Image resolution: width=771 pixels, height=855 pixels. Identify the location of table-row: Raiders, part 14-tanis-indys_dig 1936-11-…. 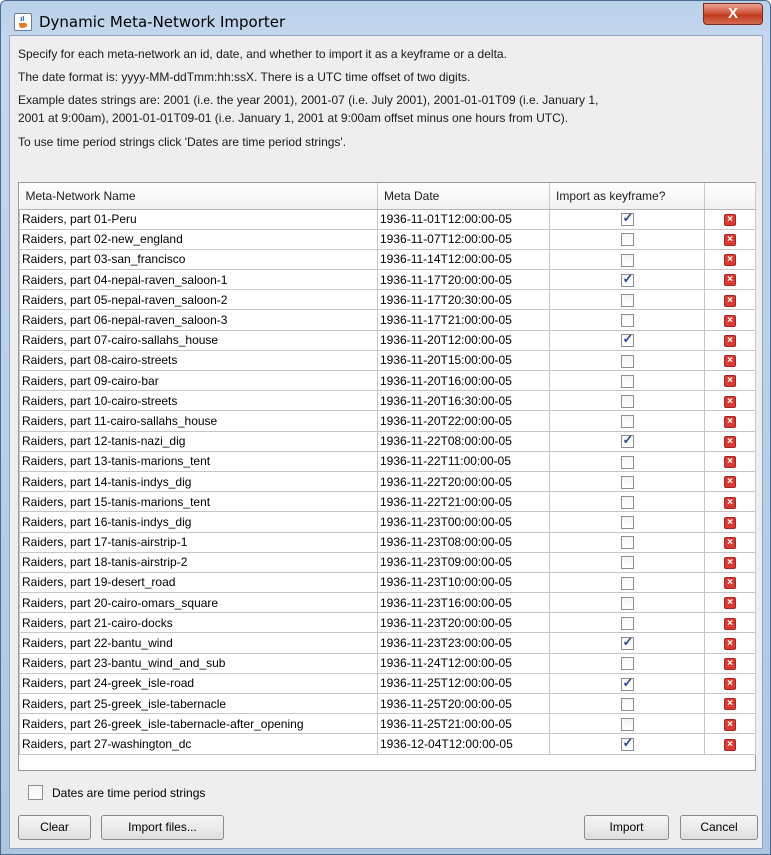
(387, 481).